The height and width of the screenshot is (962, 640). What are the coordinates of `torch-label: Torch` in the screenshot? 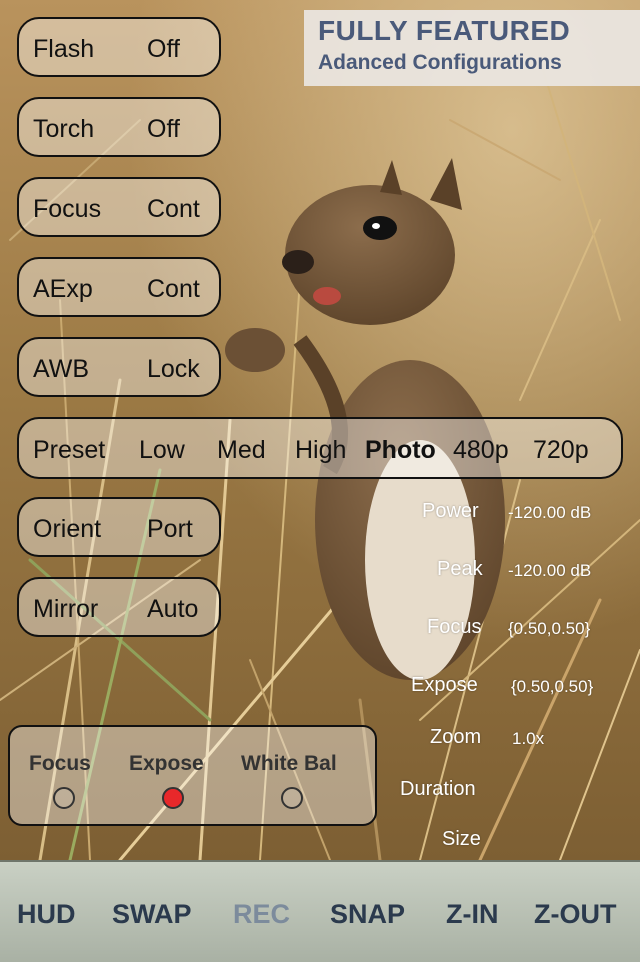 It's located at (64, 129).